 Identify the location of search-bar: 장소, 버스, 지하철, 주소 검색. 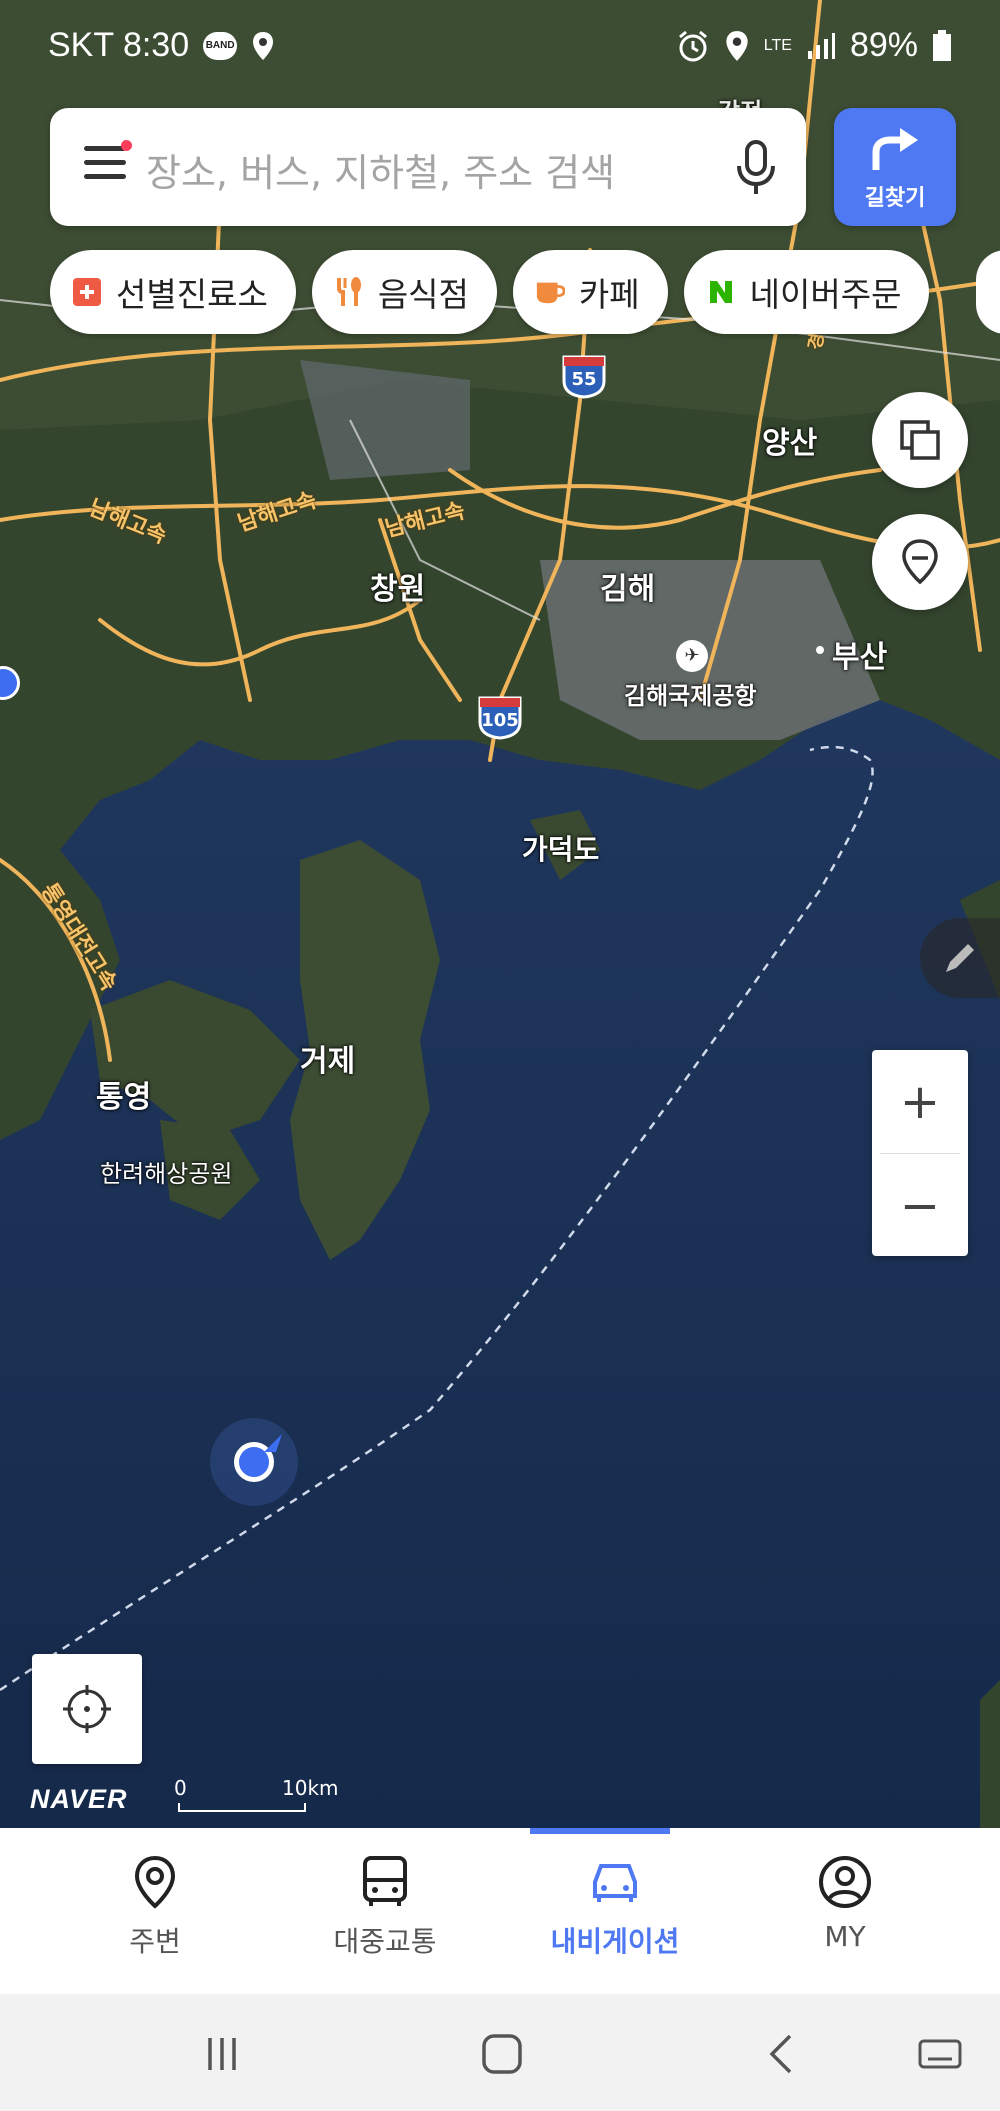
(428, 167).